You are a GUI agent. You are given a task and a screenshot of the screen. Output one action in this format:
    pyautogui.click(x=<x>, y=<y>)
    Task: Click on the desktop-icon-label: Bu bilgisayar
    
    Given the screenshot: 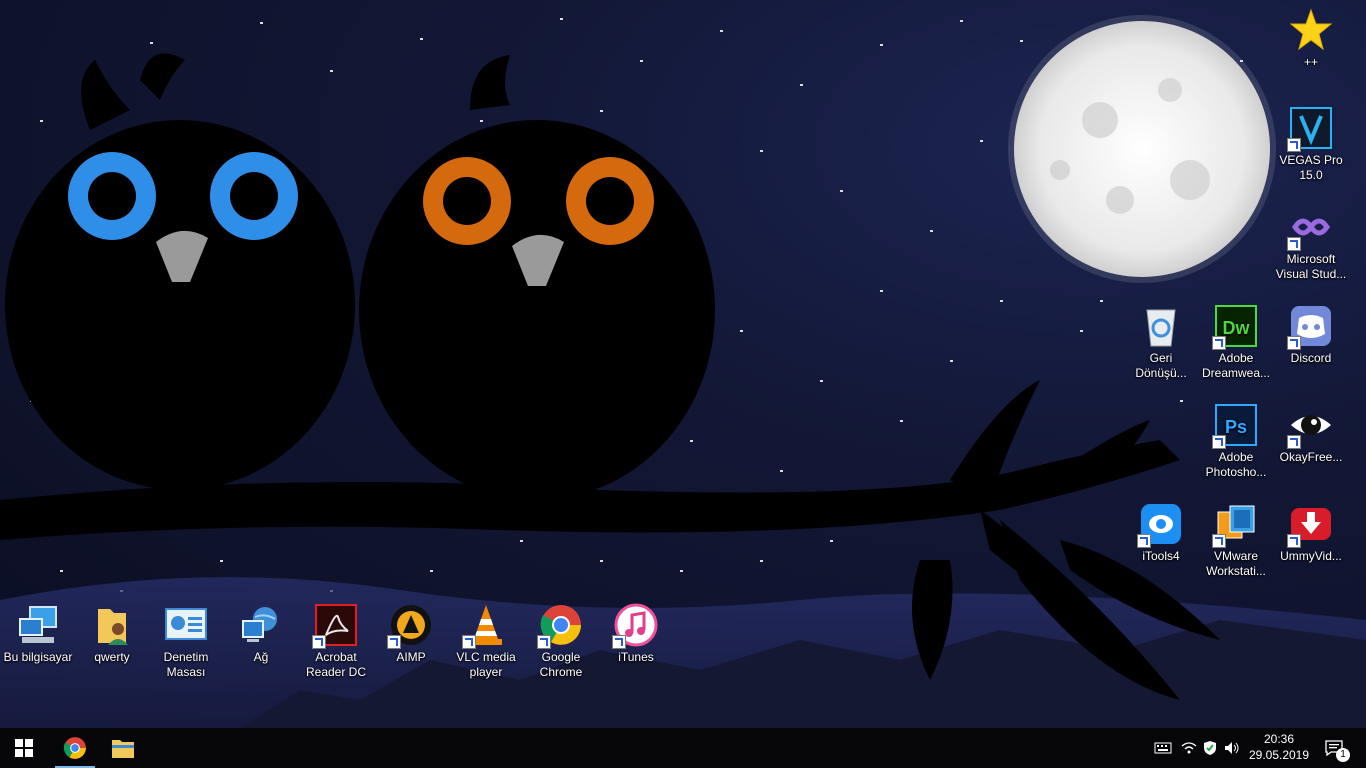 What is the action you would take?
    pyautogui.click(x=38, y=657)
    